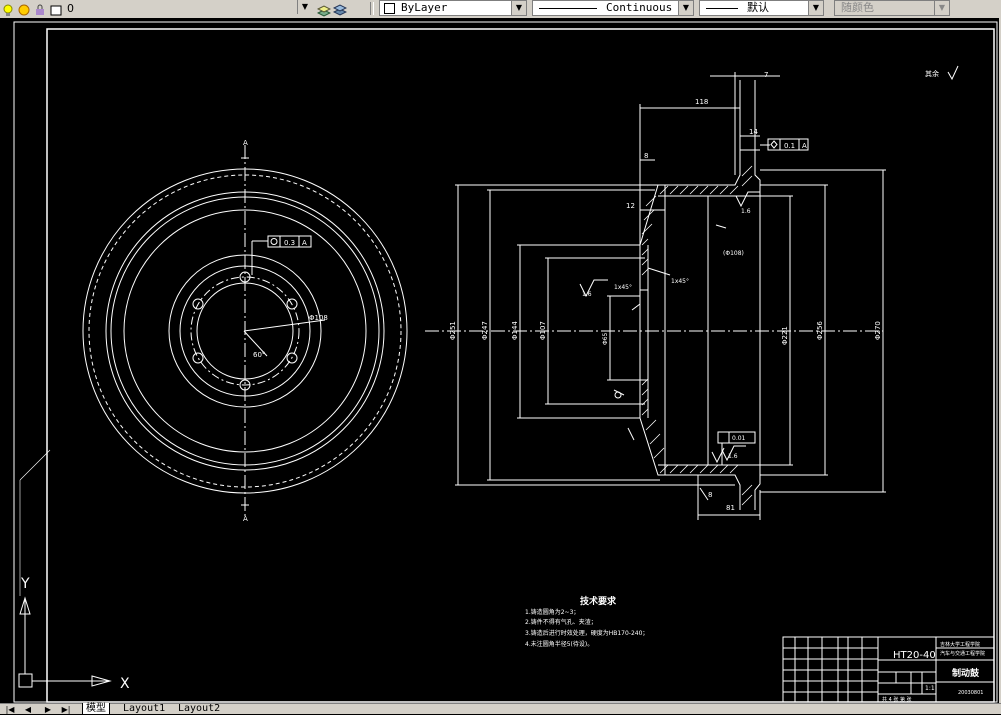 Image resolution: width=1001 pixels, height=715 pixels. I want to click on tech-note-2: 2.铸件不得有气孔、夹渣；, so click(561, 622).